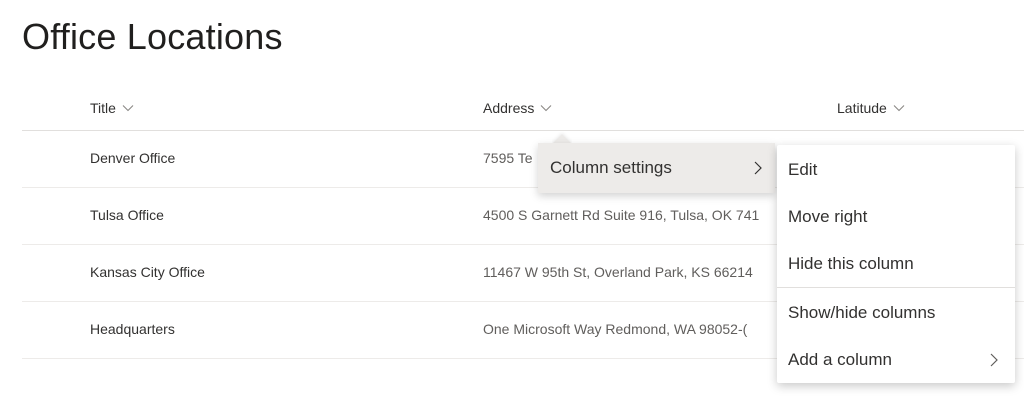 The height and width of the screenshot is (409, 1024). Describe the element at coordinates (896, 170) in the screenshot. I see `menu-item-edit: Edit` at that location.